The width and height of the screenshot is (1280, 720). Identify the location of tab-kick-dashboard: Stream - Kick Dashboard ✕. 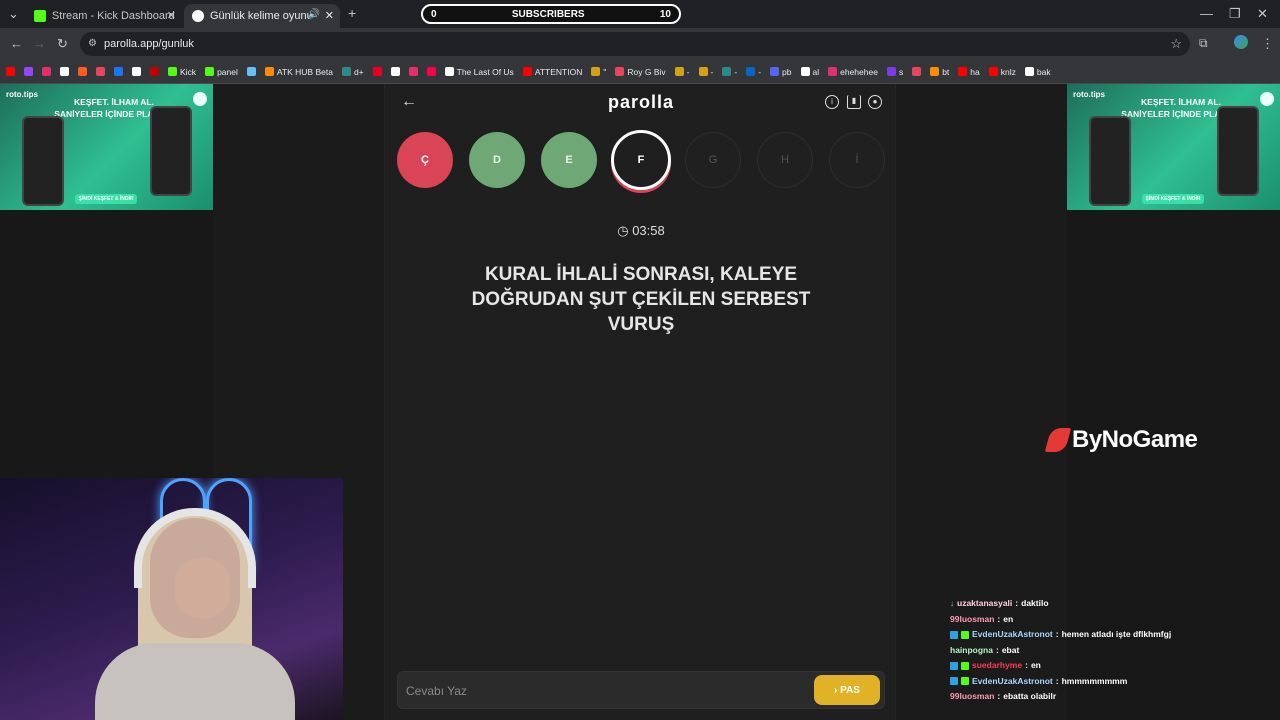
(104, 16).